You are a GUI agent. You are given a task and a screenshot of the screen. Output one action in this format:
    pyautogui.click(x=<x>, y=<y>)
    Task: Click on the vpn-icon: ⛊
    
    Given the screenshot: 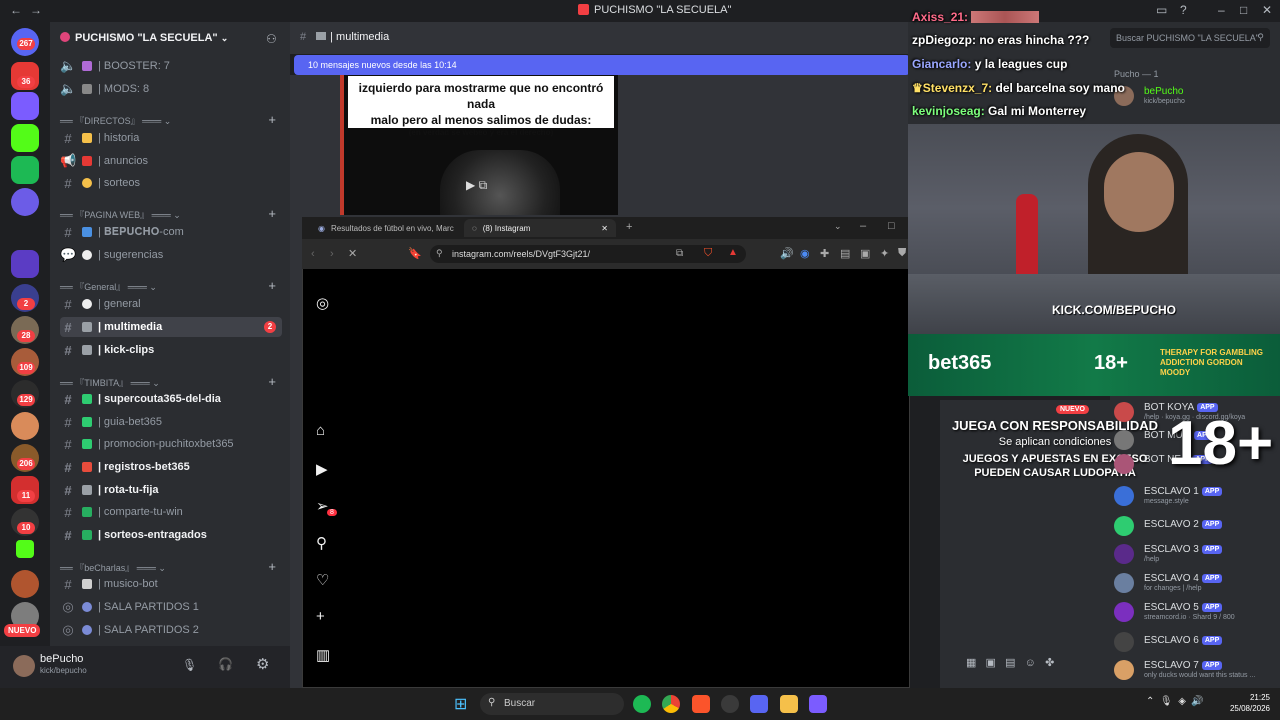 What is the action you would take?
    pyautogui.click(x=902, y=253)
    